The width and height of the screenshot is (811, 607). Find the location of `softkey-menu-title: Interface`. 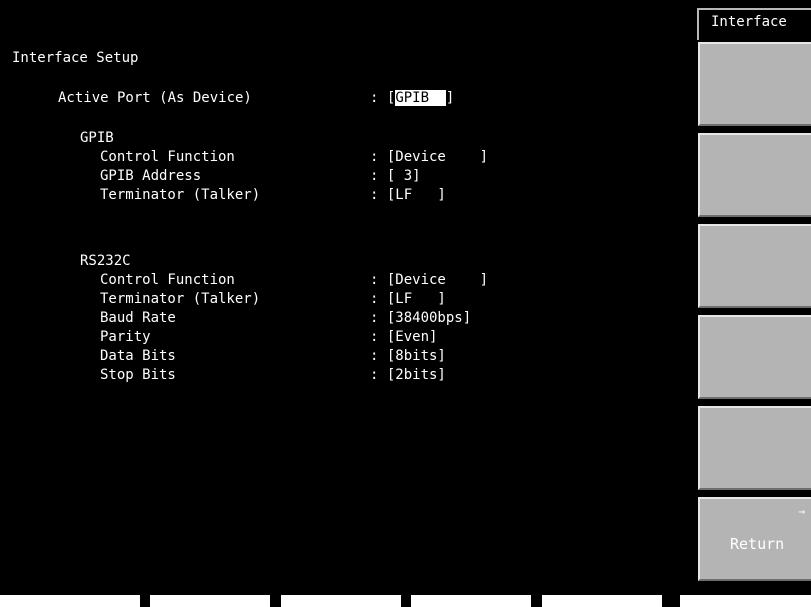

softkey-menu-title: Interface is located at coordinates (754, 24).